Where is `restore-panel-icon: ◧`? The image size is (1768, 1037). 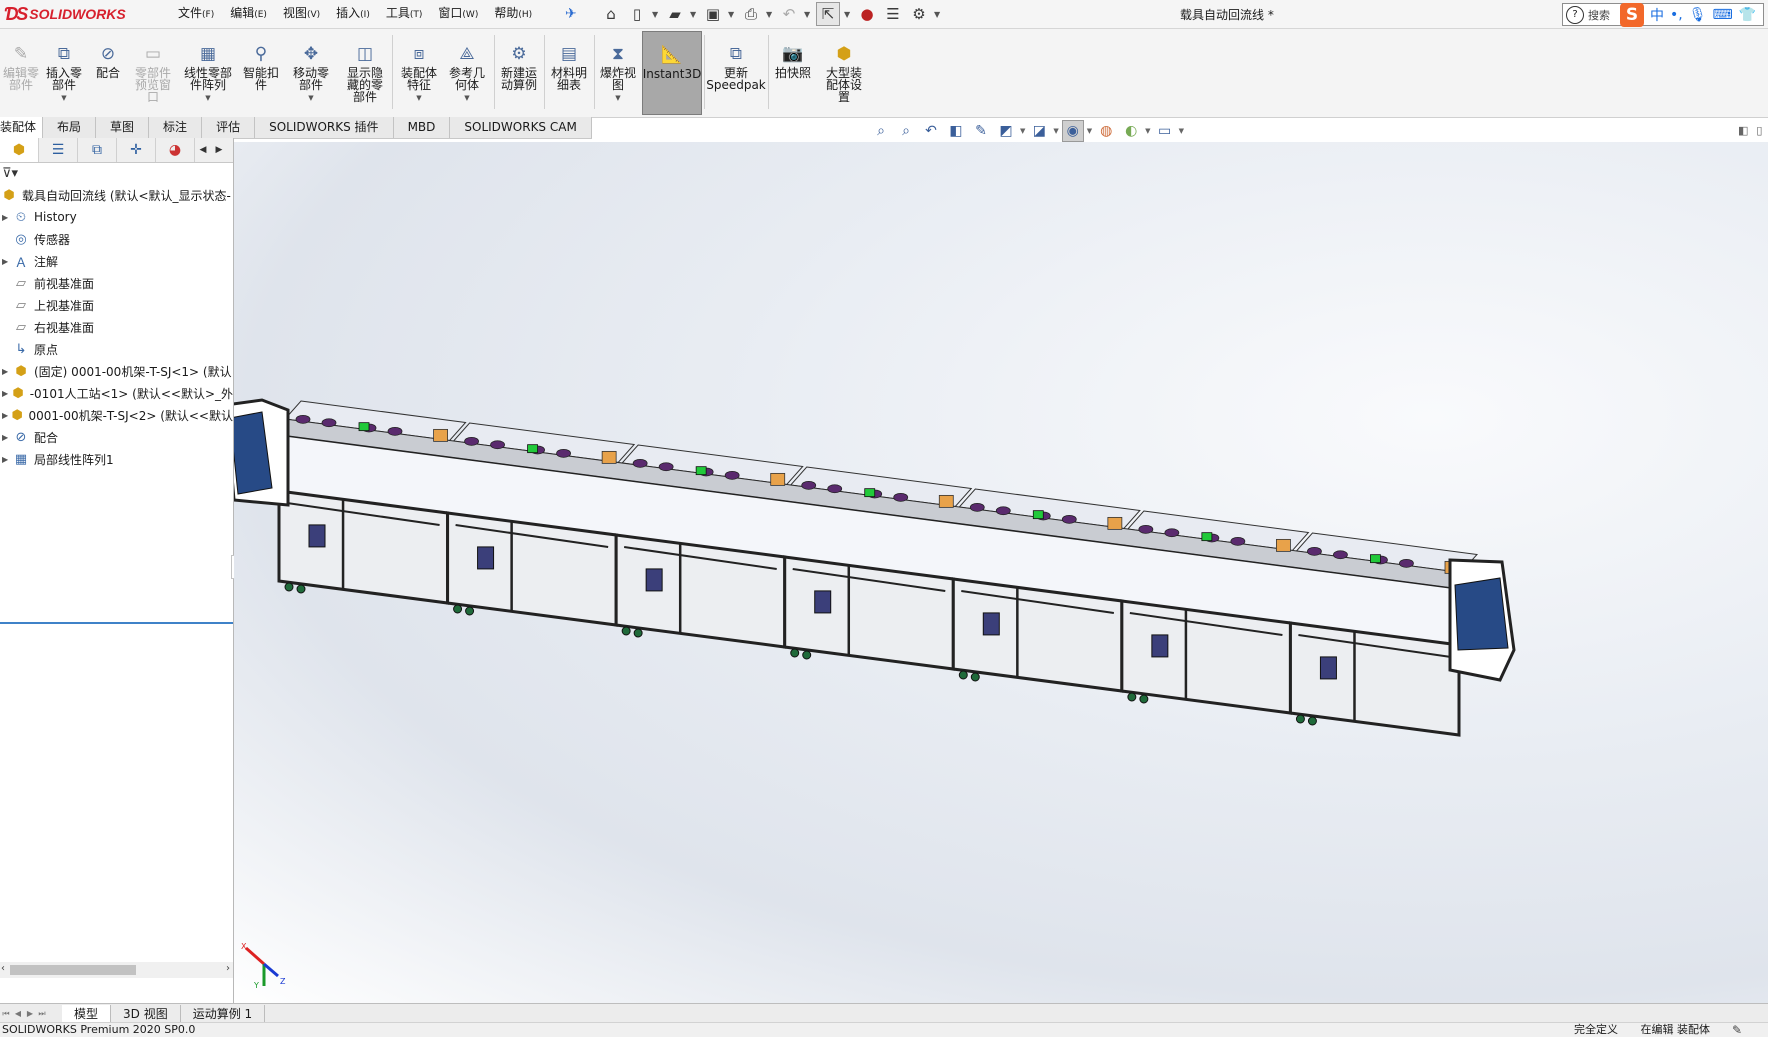 restore-panel-icon: ◧ is located at coordinates (1743, 130).